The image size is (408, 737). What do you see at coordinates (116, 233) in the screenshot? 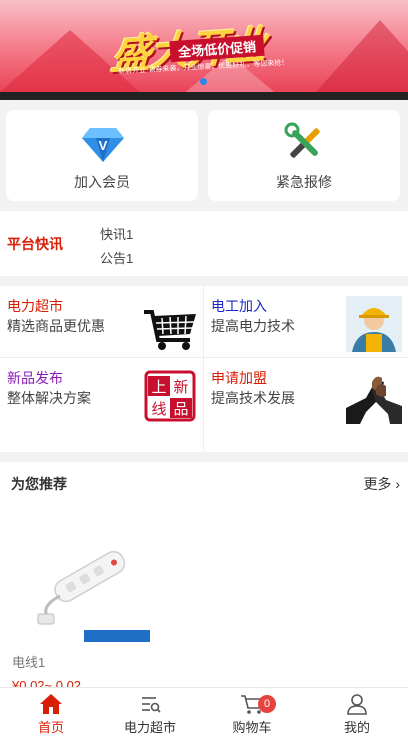
I see `news-item: 快讯1` at bounding box center [116, 233].